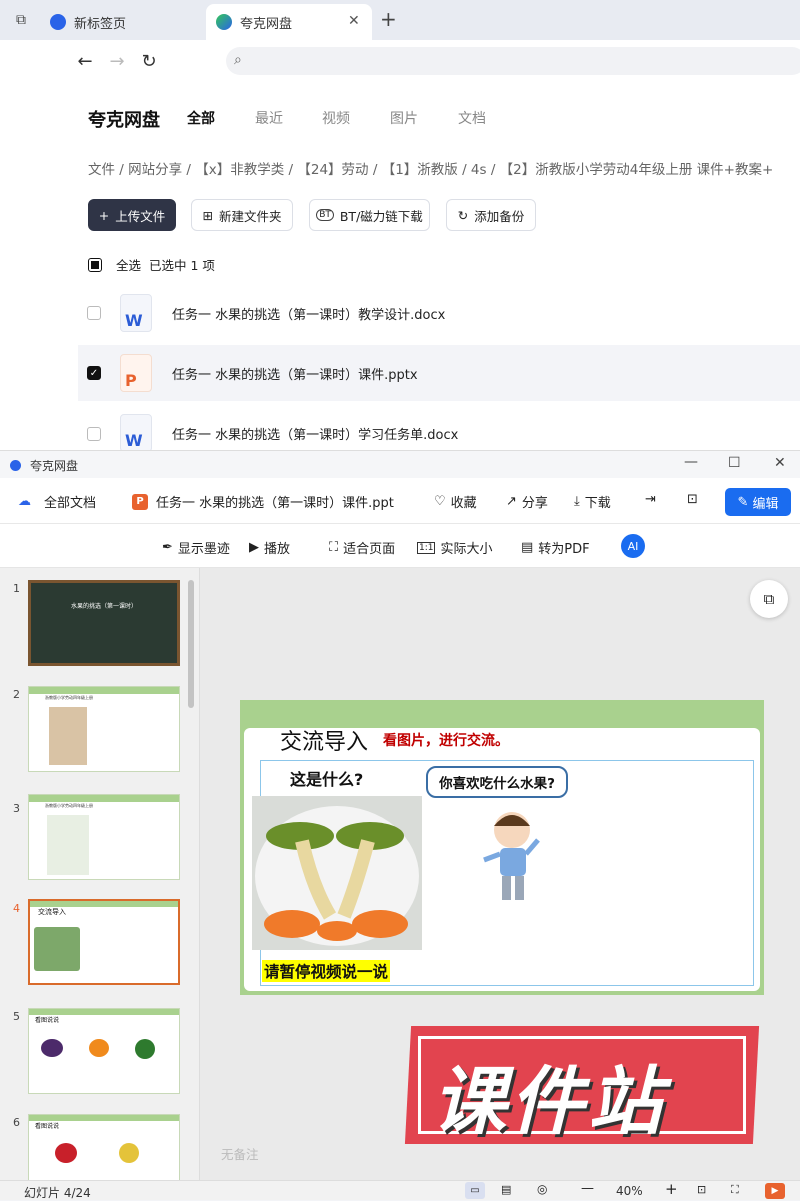 The width and height of the screenshot is (800, 1201). What do you see at coordinates (542, 1189) in the screenshot?
I see `globe-icon: ◎` at bounding box center [542, 1189].